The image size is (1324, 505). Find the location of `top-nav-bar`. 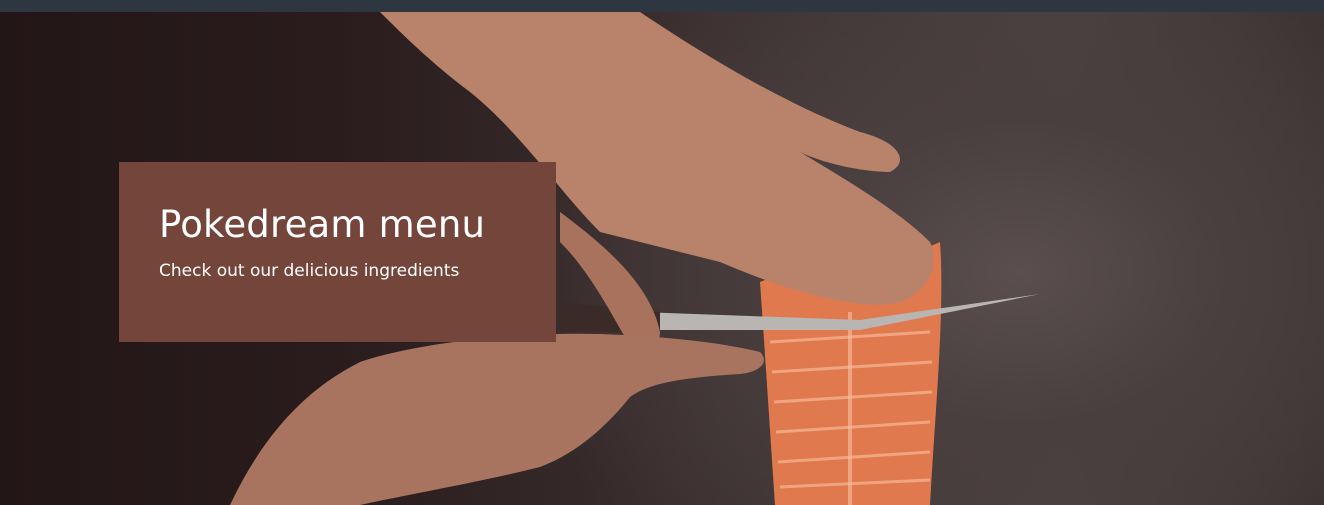

top-nav-bar is located at coordinates (662, 6).